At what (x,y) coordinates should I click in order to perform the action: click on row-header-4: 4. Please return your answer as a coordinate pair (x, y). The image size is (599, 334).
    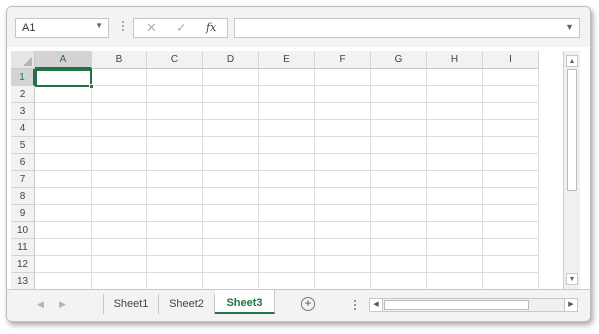
    Looking at the image, I should click on (23, 128).